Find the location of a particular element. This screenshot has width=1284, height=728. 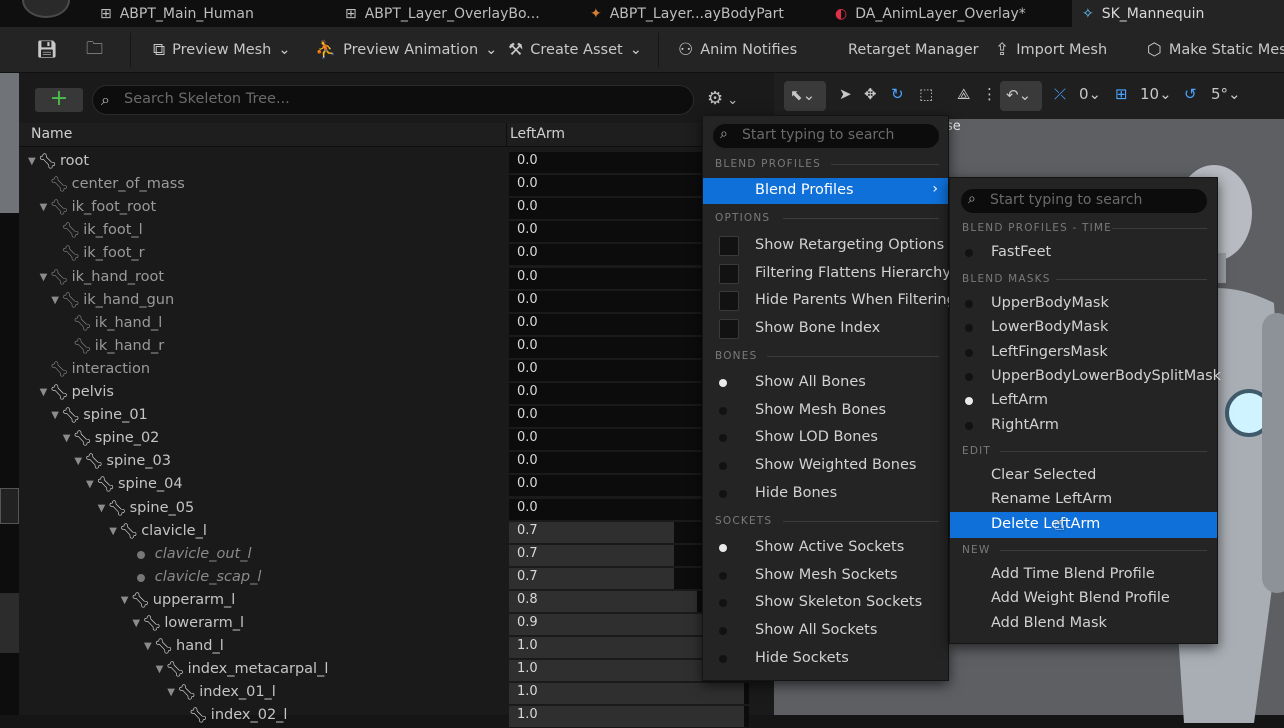

angle-snap-value: 0⌄ is located at coordinates (1090, 94).